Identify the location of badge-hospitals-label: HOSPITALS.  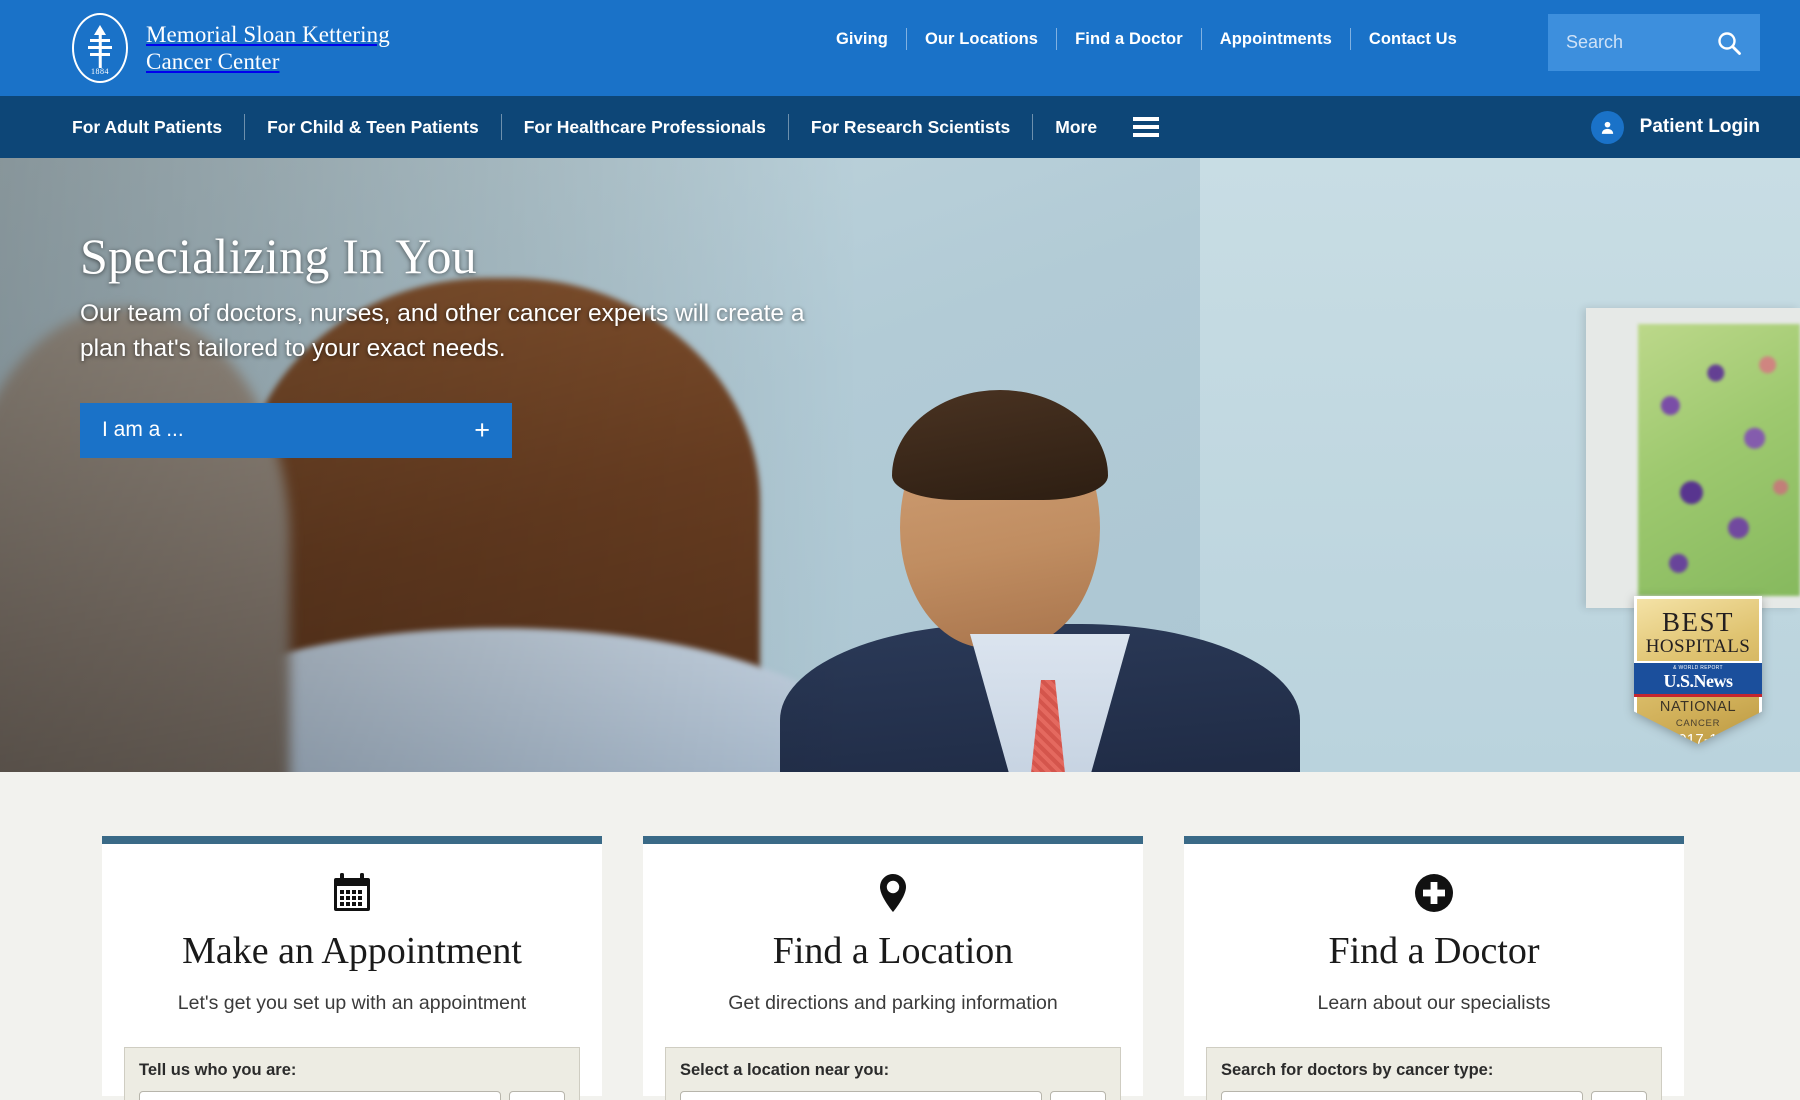
(1698, 646).